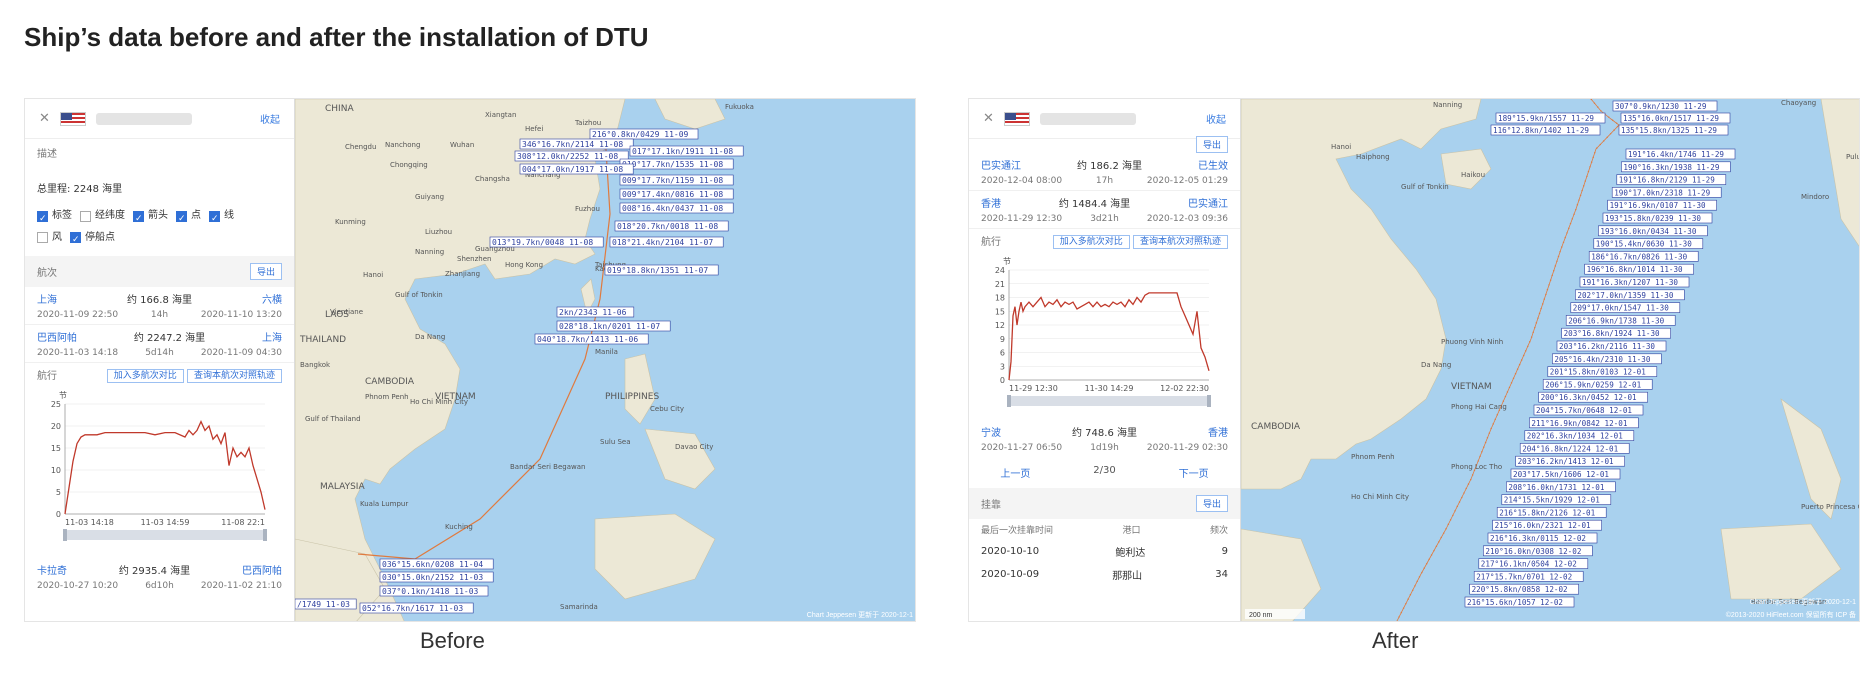 This screenshot has width=1869, height=673. Describe the element at coordinates (1662, 205) in the screenshot. I see `track-point-label: 191°16.9kn/0107 11-30` at that location.